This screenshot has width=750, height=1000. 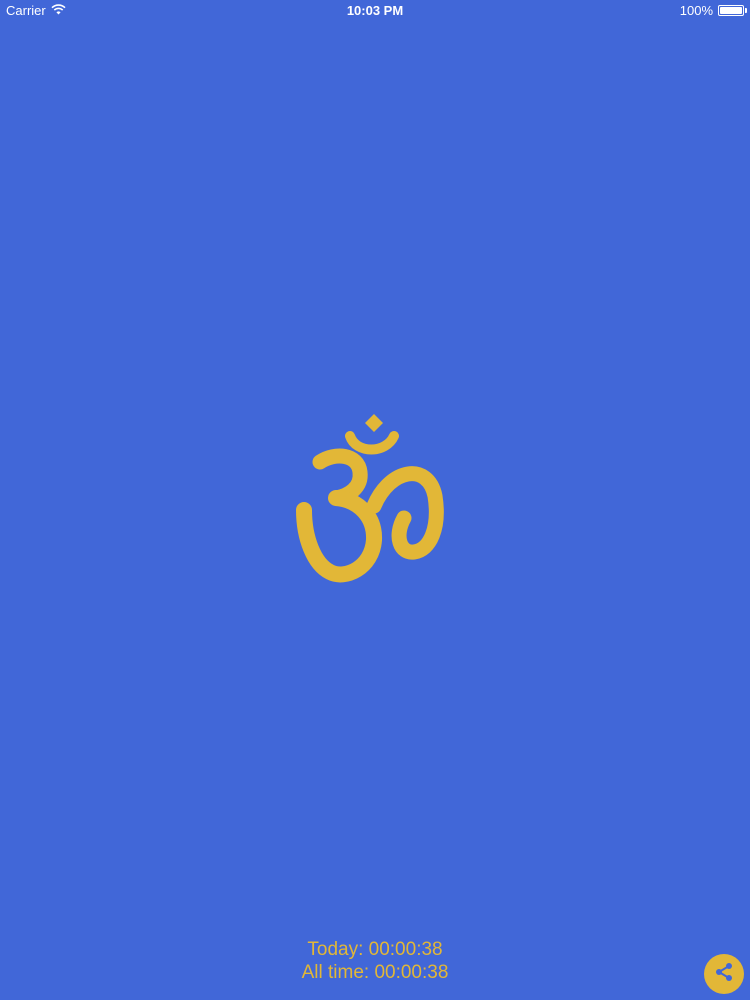 What do you see at coordinates (375, 497) in the screenshot?
I see `om-icon` at bounding box center [375, 497].